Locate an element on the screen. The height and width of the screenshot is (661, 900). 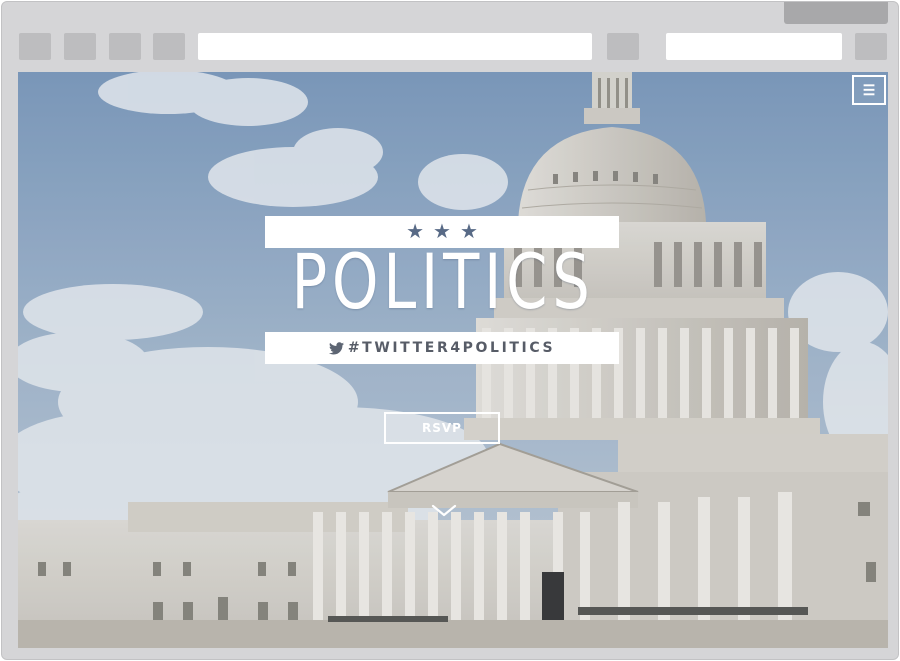
twitter-bird-icon is located at coordinates (336, 347).